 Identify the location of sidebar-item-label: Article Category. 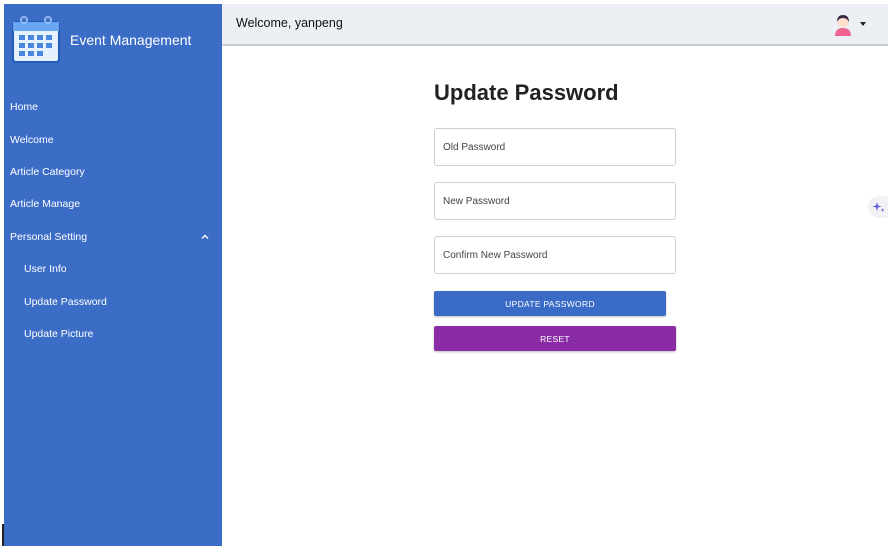
(47, 171).